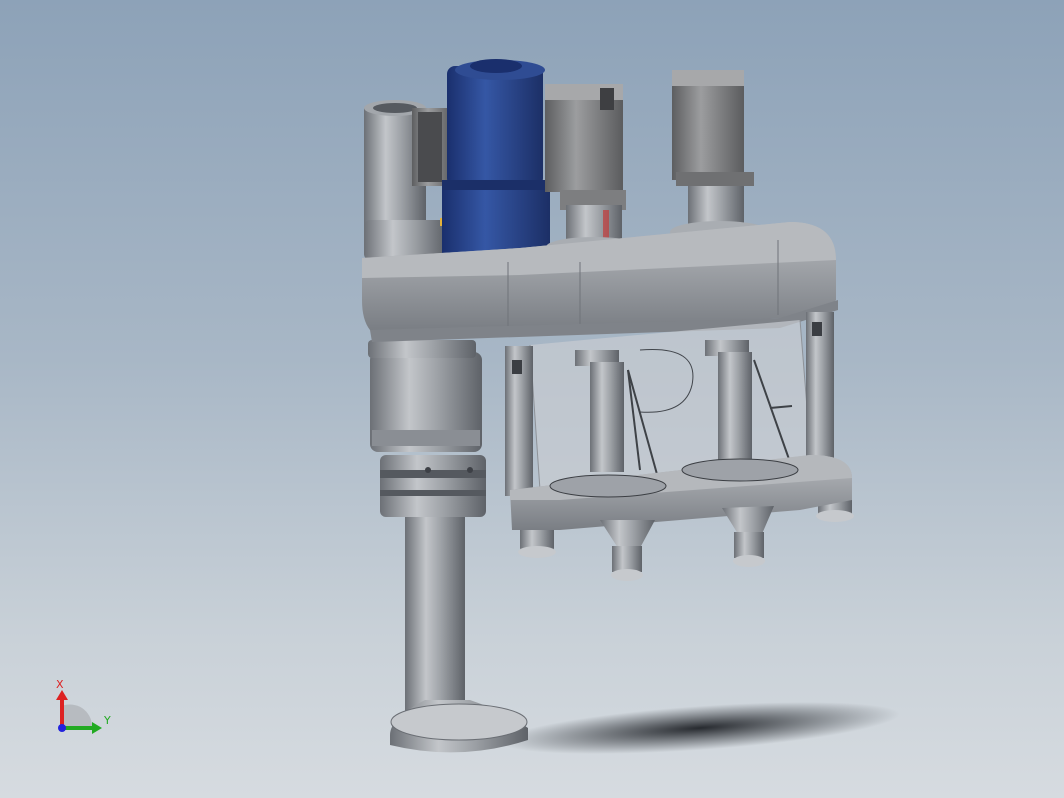  What do you see at coordinates (432, 147) in the screenshot?
I see `motor-bracket` at bounding box center [432, 147].